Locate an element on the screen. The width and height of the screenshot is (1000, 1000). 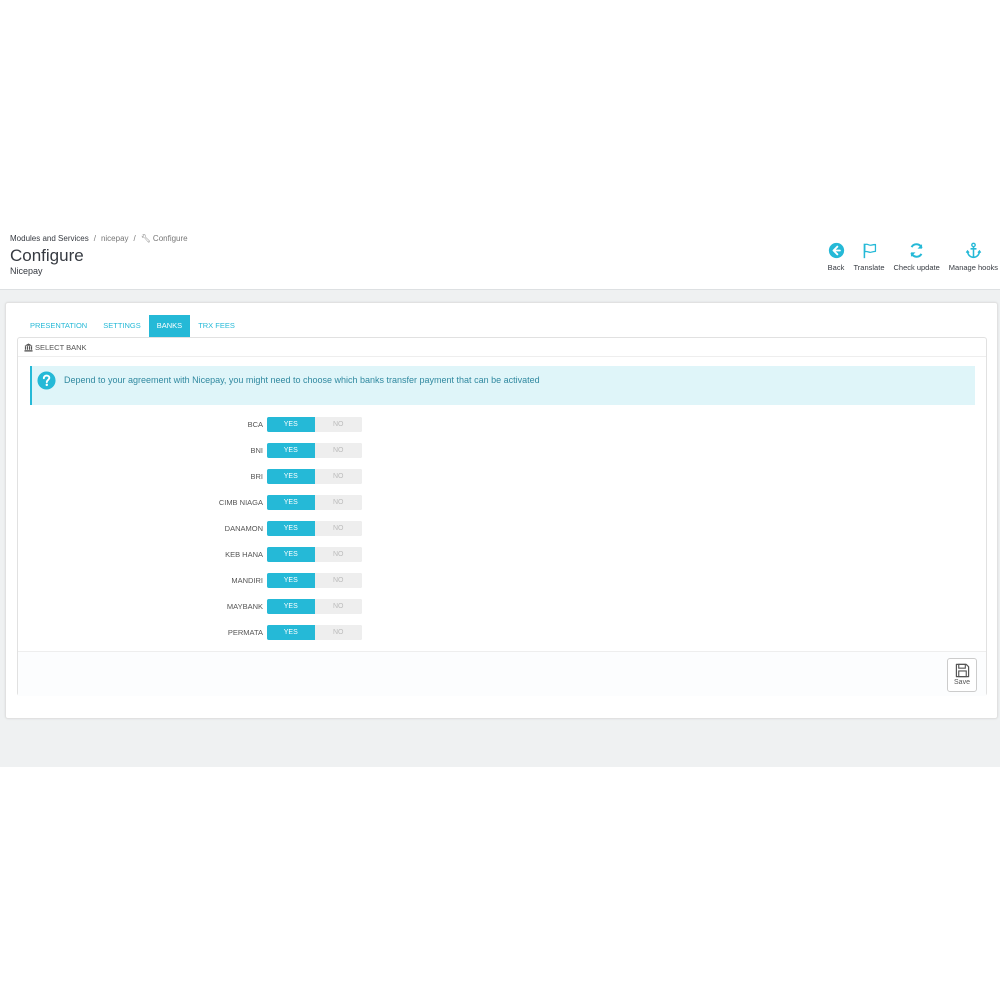
form-heading-title: SELECT BANK is located at coordinates (61, 347).